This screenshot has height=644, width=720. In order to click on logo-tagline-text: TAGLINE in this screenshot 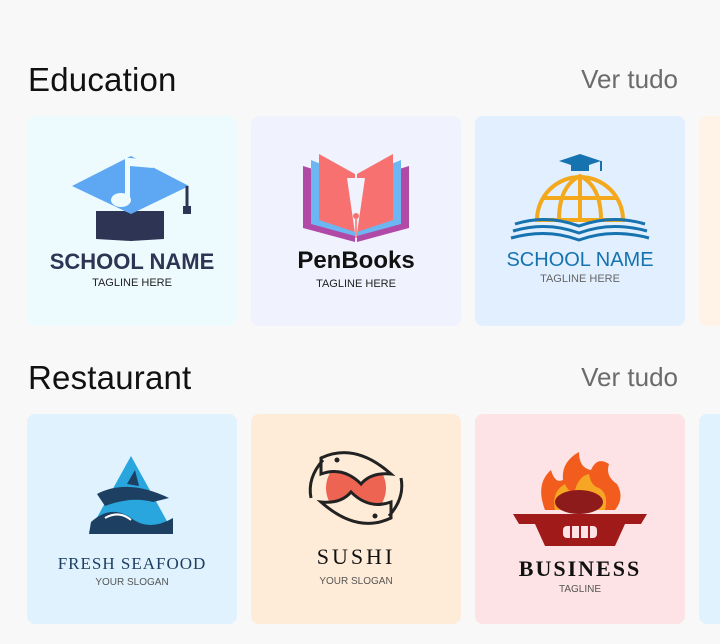, I will do `click(580, 589)`.